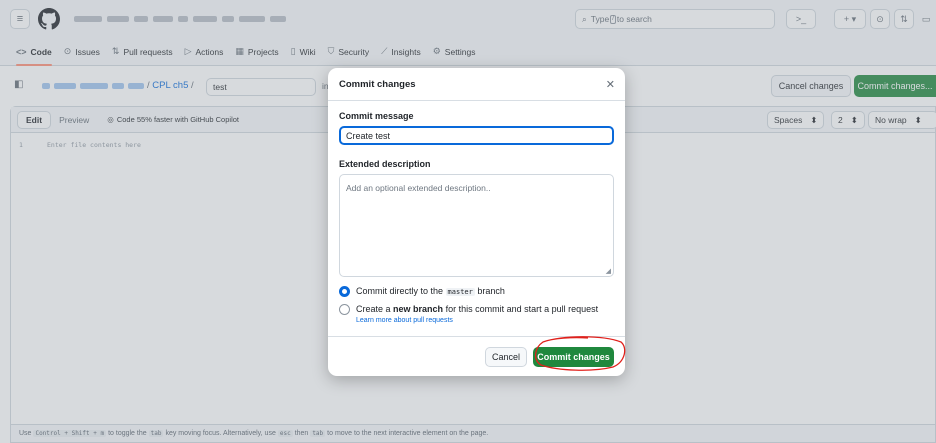 Image resolution: width=936 pixels, height=443 pixels. Describe the element at coordinates (376, 116) in the screenshot. I see `commit-message-label: Commit message` at that location.